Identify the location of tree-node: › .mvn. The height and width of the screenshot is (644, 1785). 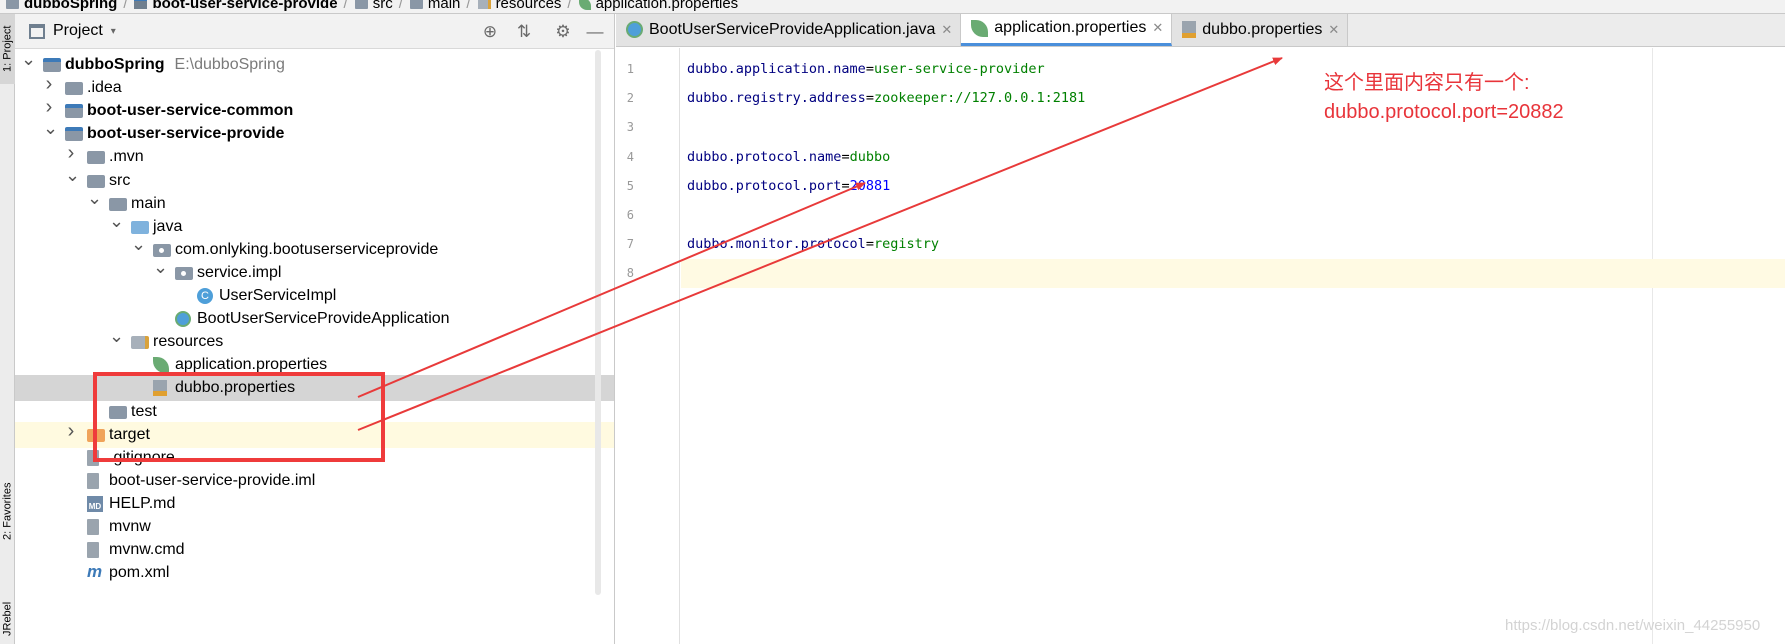
(314, 156).